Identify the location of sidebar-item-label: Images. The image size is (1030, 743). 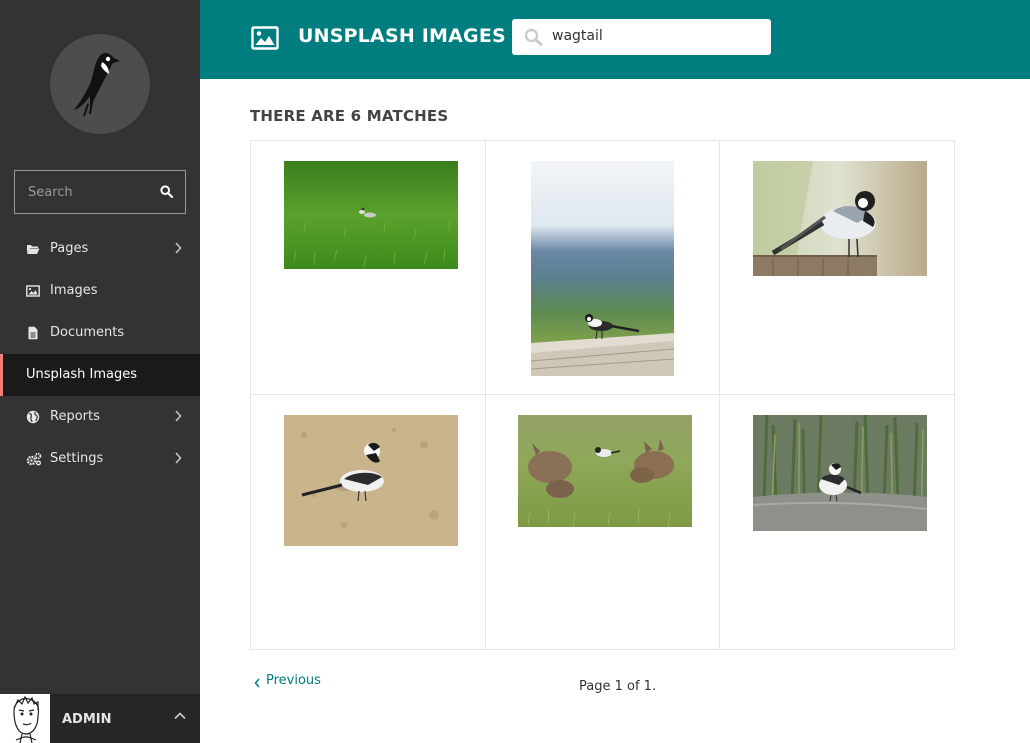
(74, 290).